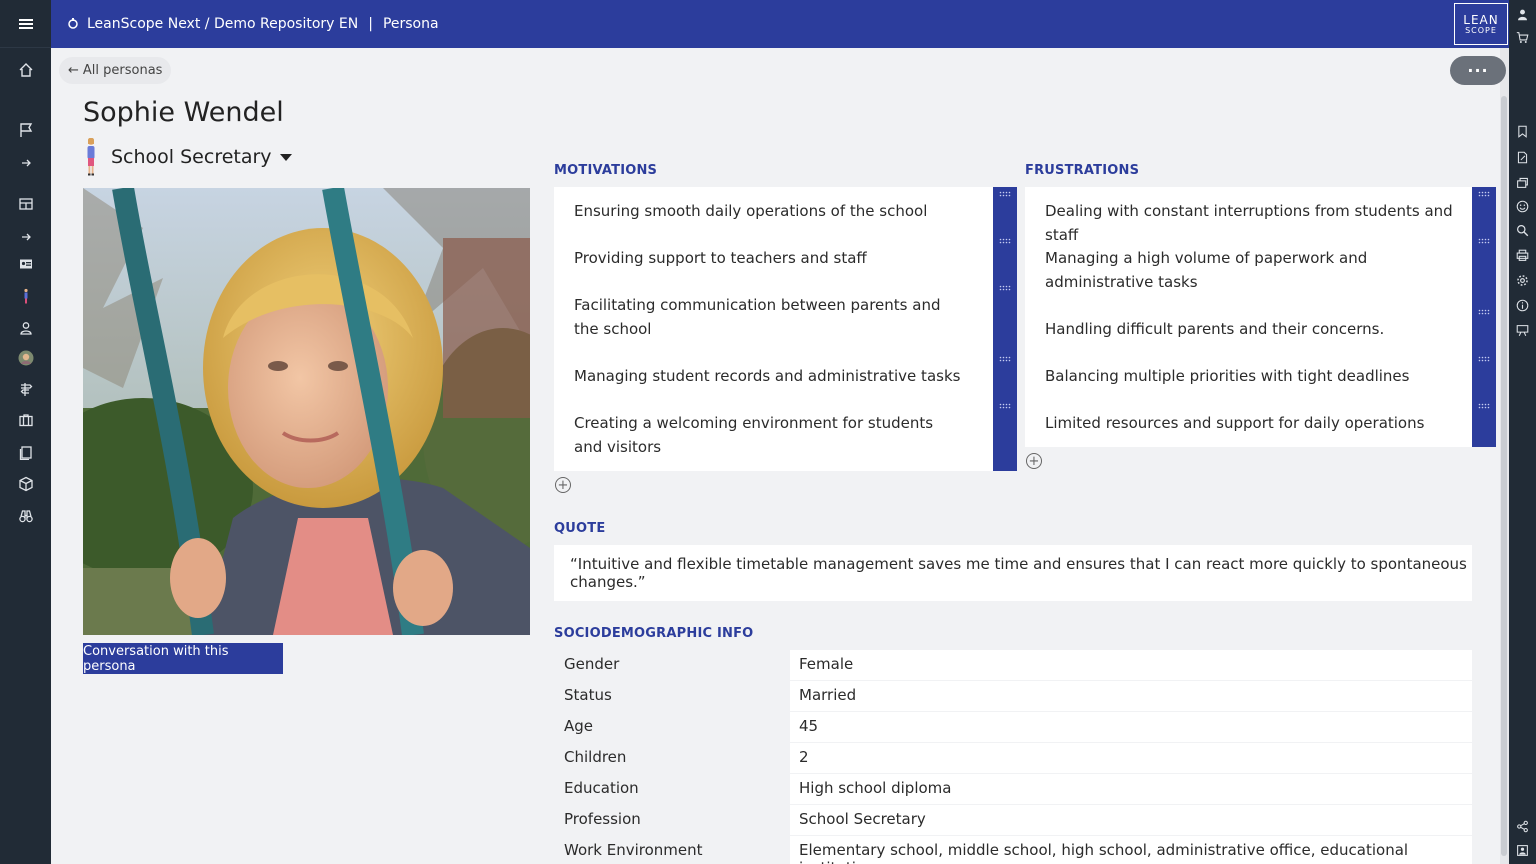  I want to click on add-frustration-button: +, so click(1034, 461).